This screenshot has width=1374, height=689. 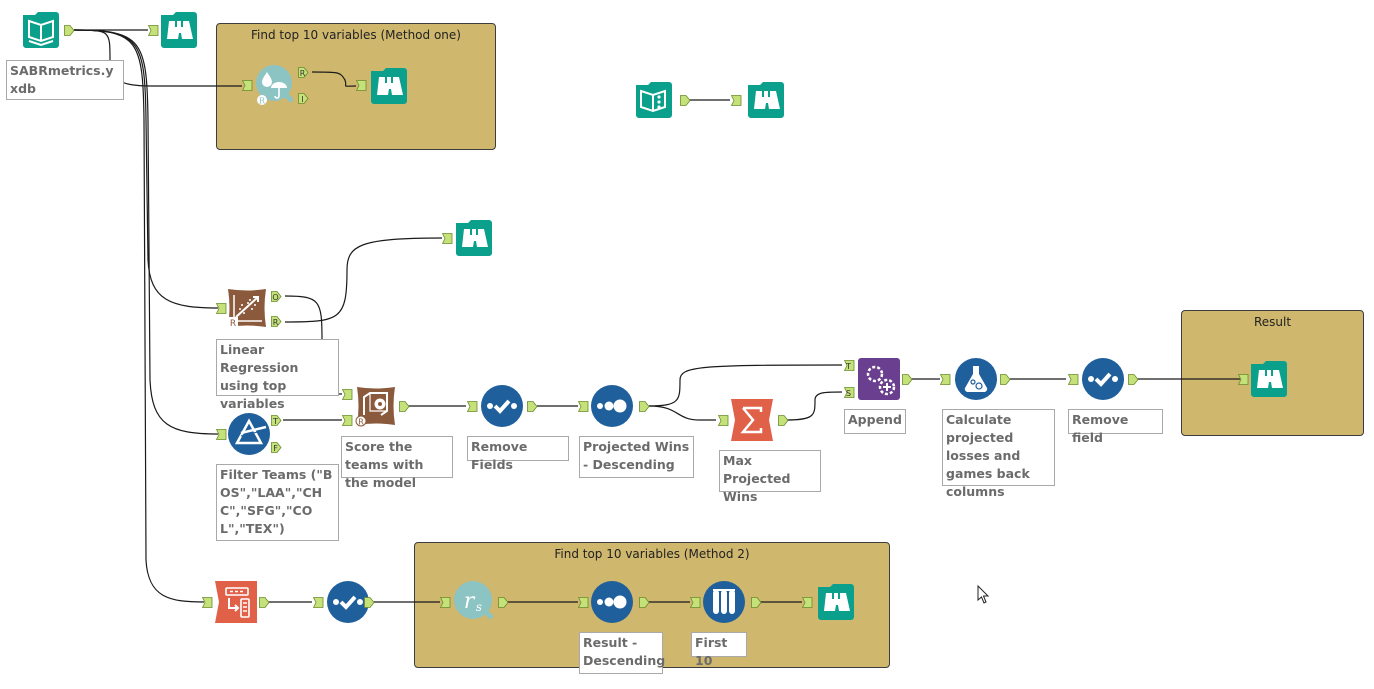 What do you see at coordinates (41, 30) in the screenshot?
I see `input-data-tool` at bounding box center [41, 30].